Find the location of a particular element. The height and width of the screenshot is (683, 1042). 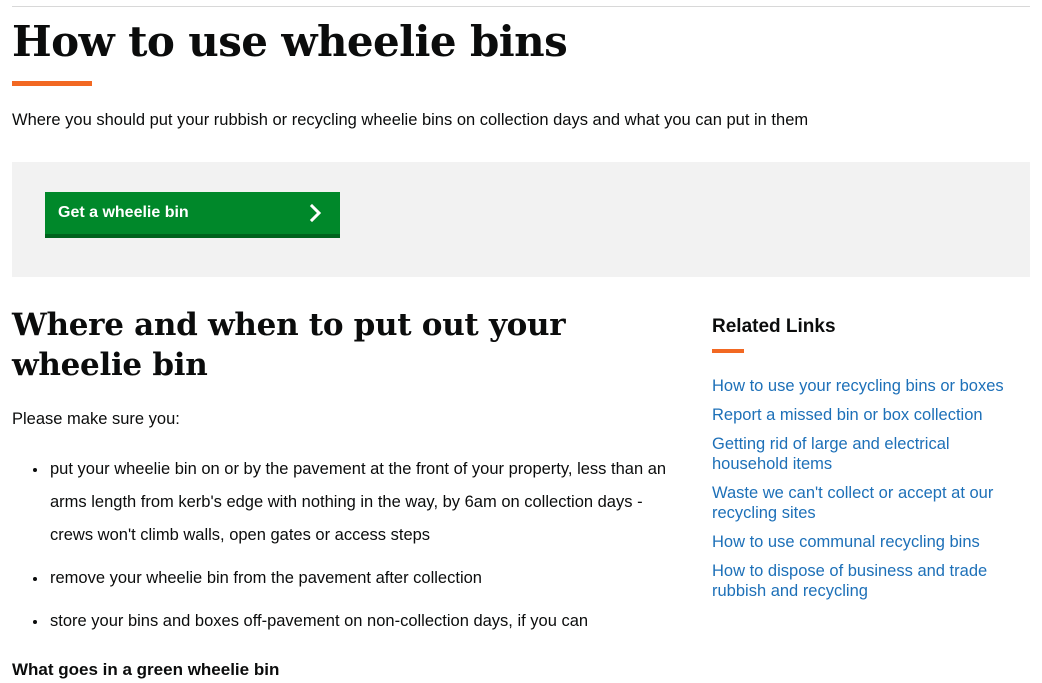

page-title: How to use wheelie bins is located at coordinates (290, 41).